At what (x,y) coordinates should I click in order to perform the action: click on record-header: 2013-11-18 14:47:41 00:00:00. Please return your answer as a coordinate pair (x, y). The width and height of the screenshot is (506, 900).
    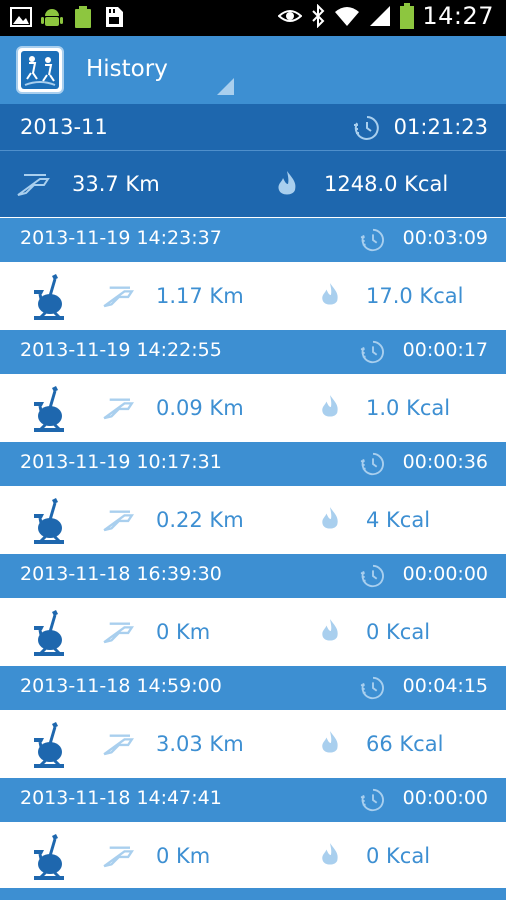
    Looking at the image, I should click on (253, 800).